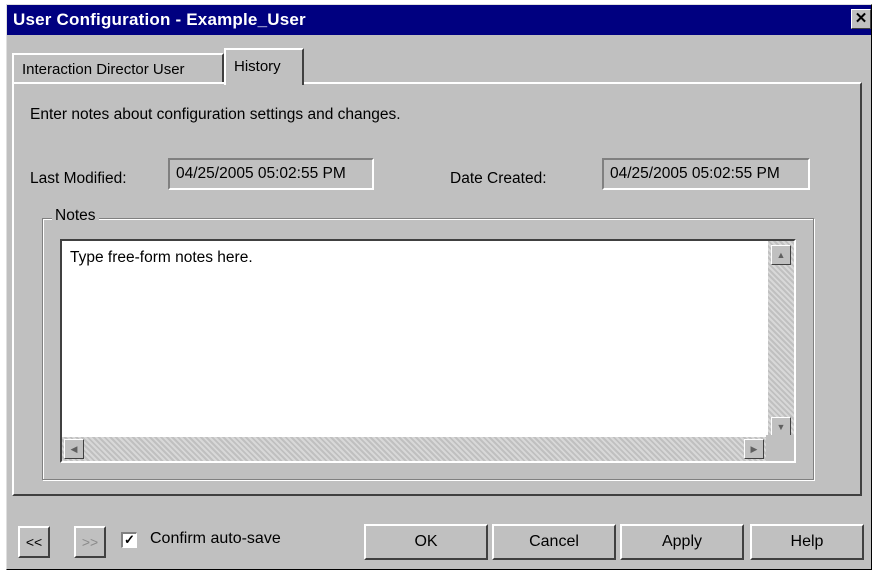  I want to click on scroll-left-button: ◀, so click(74, 449).